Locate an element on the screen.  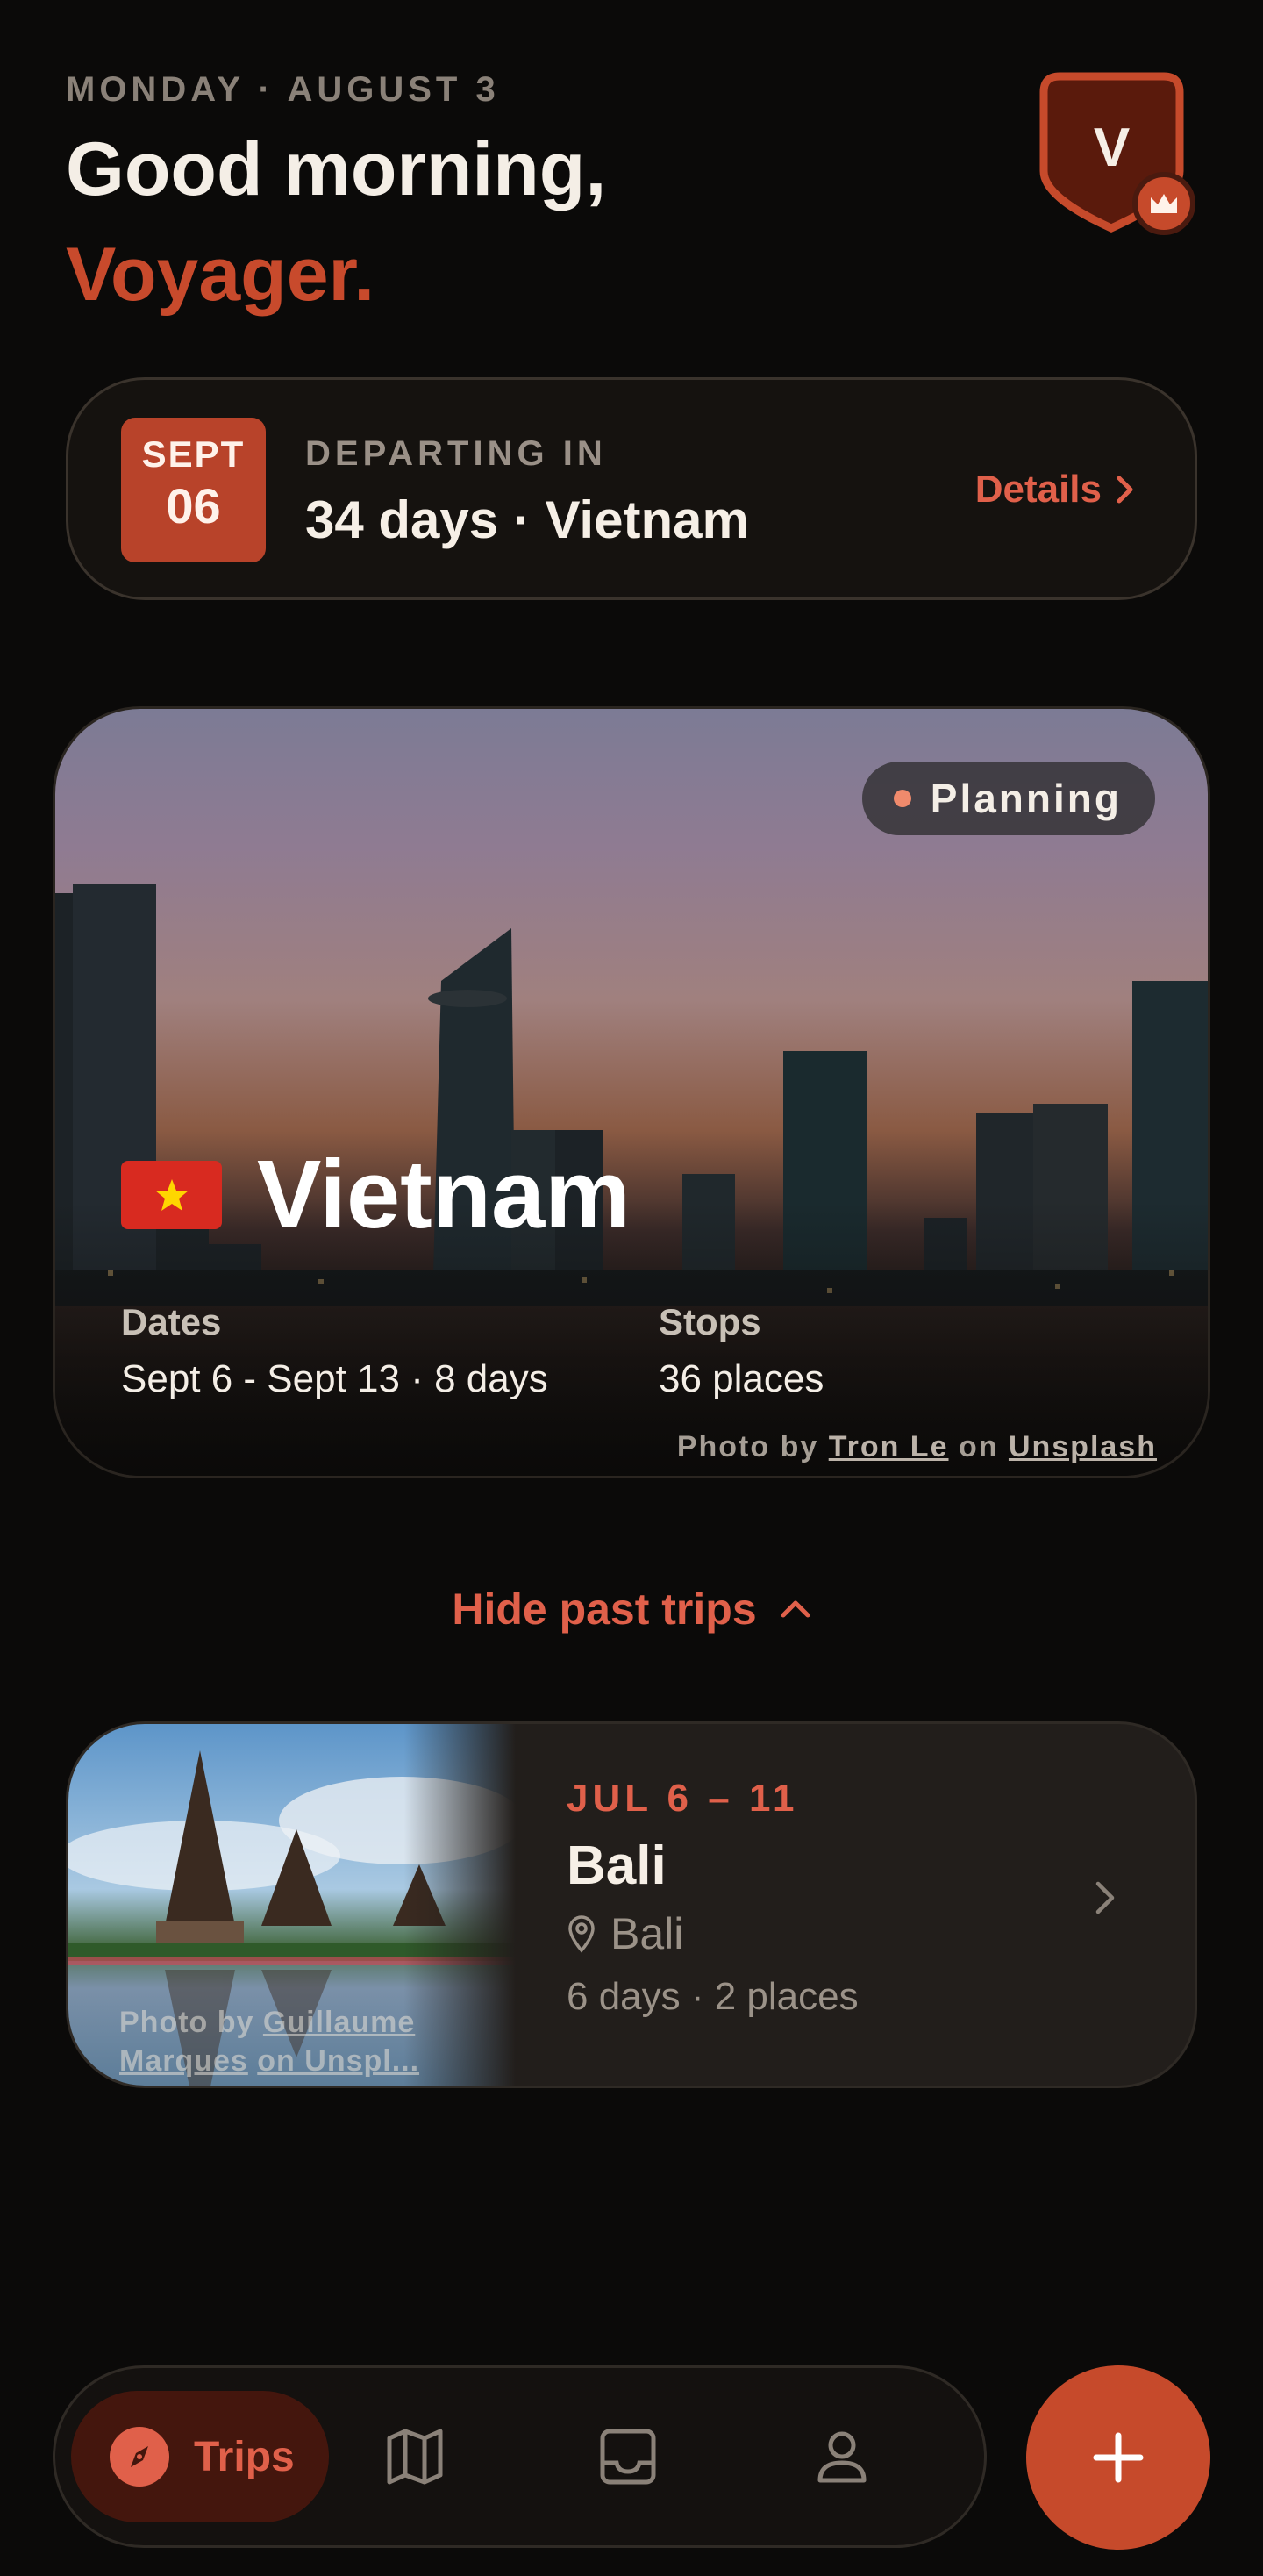
trip-title: Vietnam is located at coordinates (376, 1194).